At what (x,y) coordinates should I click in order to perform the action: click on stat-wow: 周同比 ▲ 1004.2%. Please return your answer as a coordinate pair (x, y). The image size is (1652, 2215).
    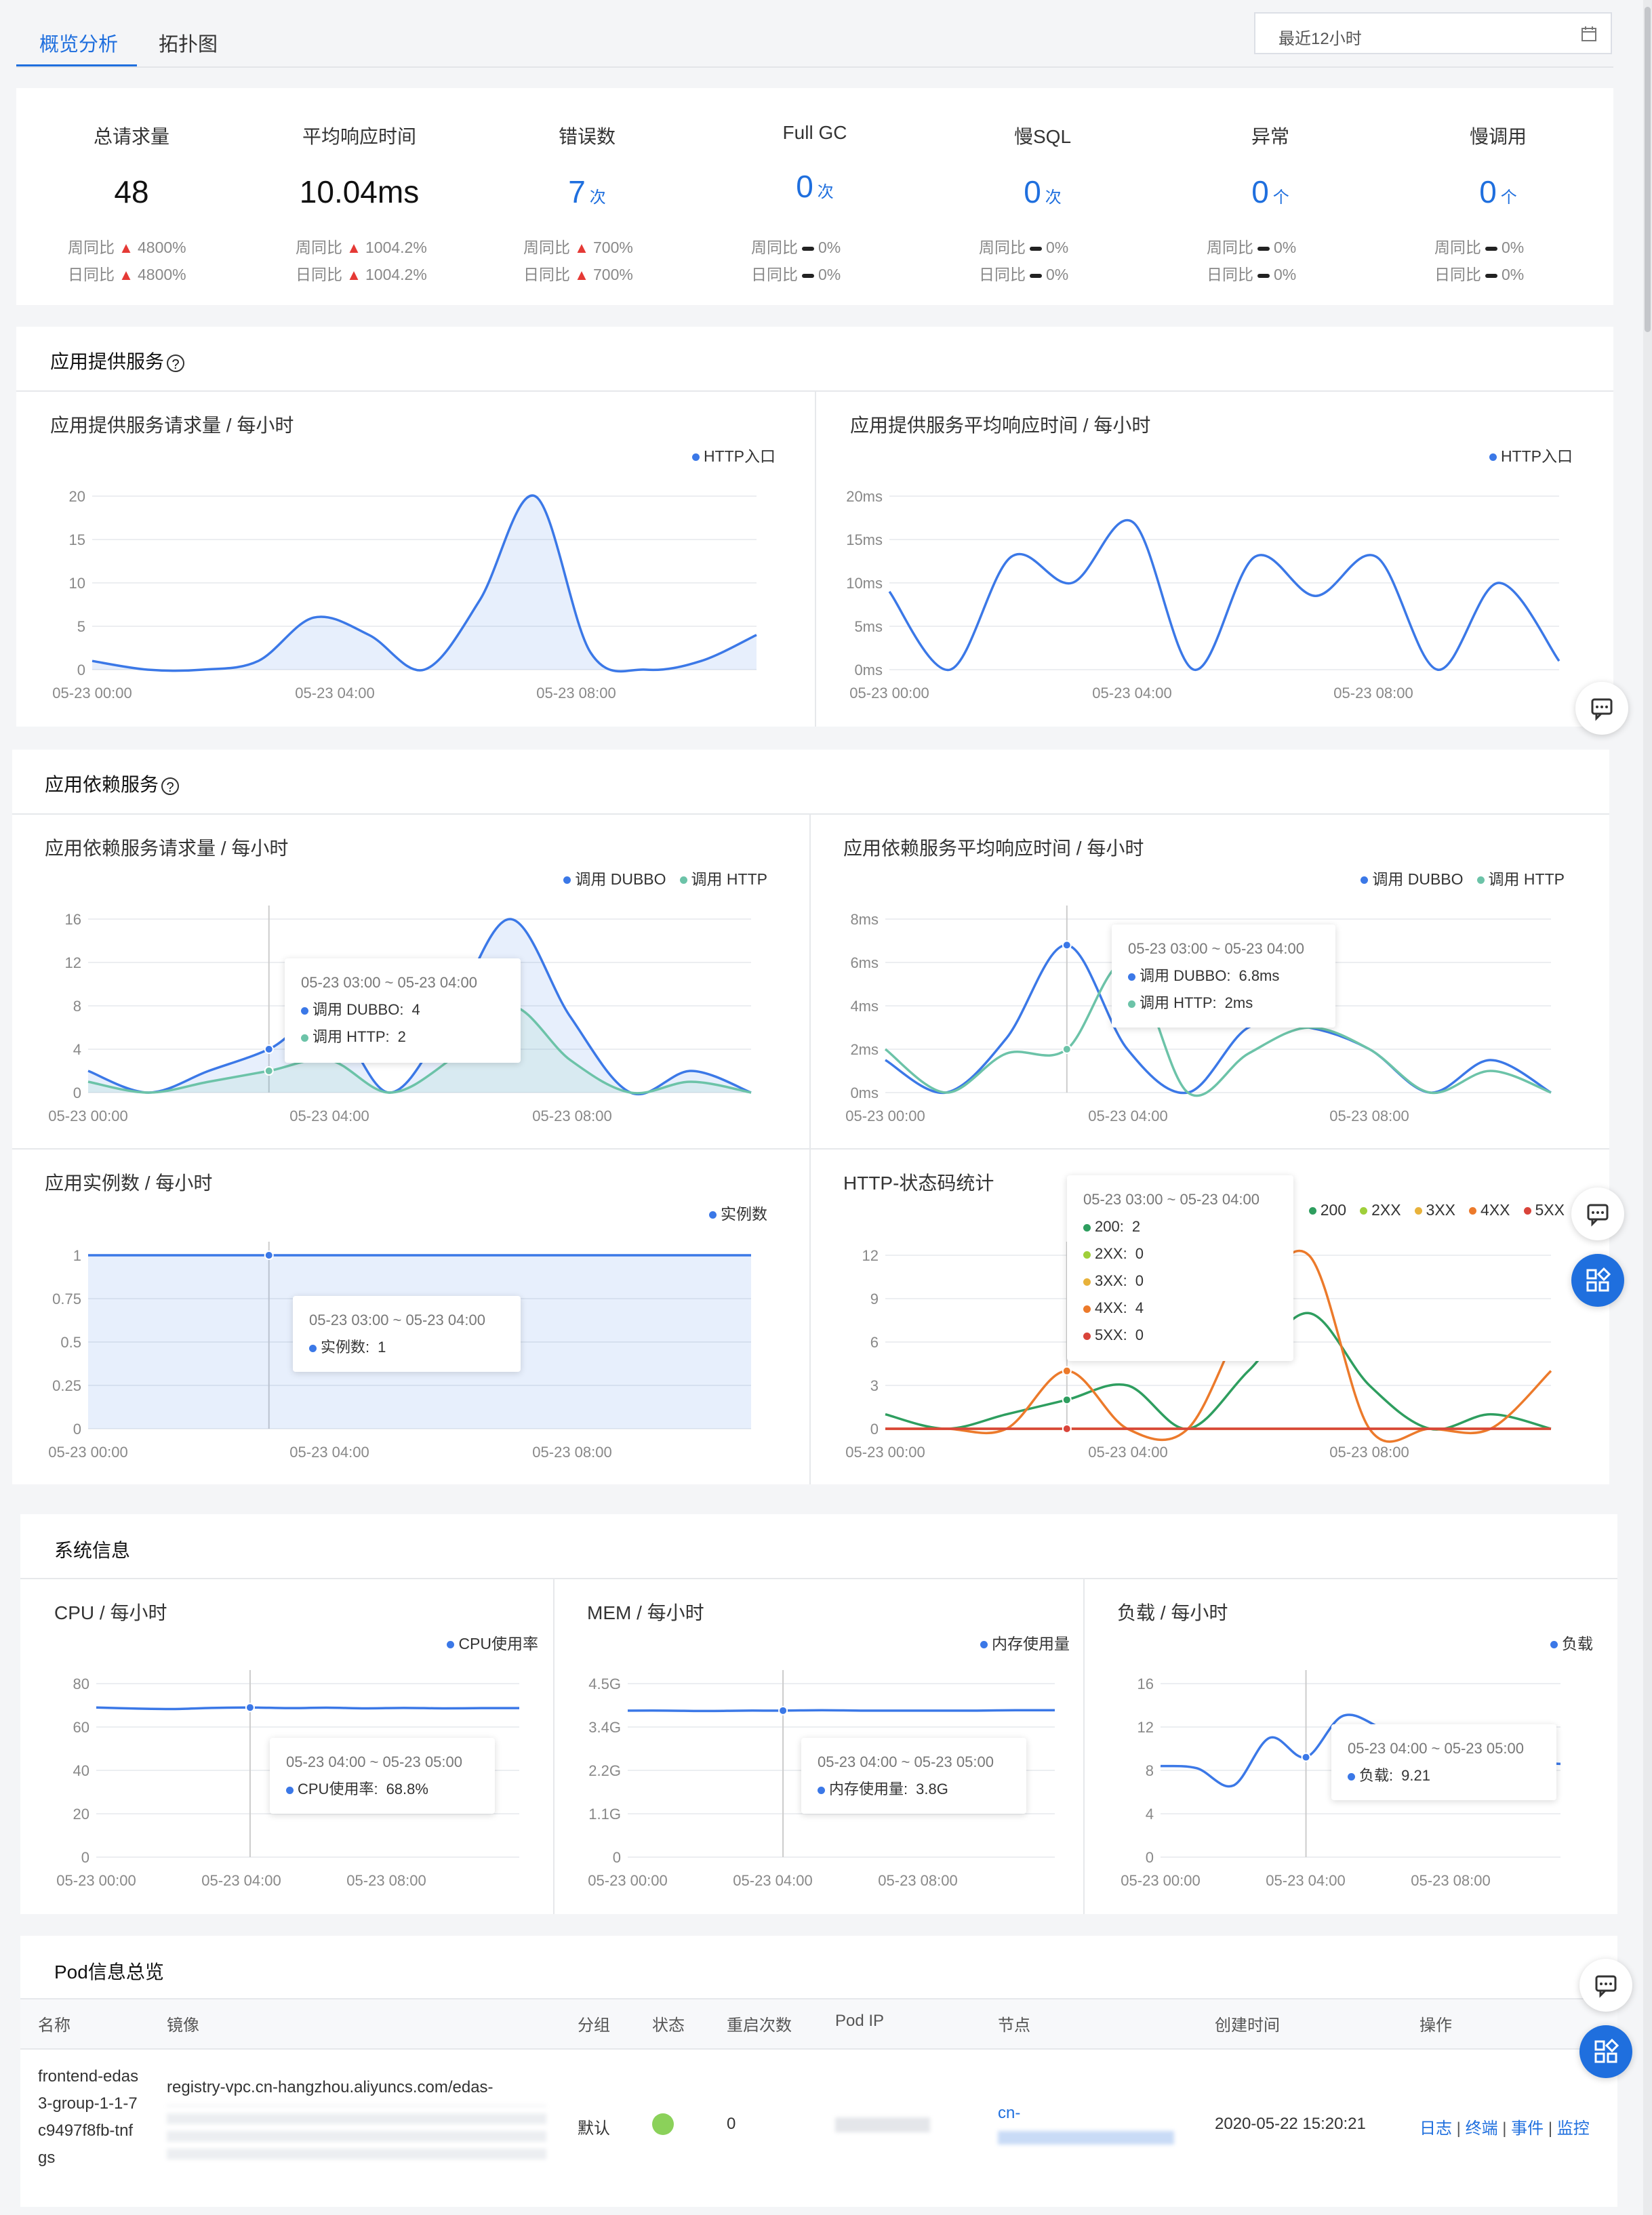
    Looking at the image, I should click on (361, 247).